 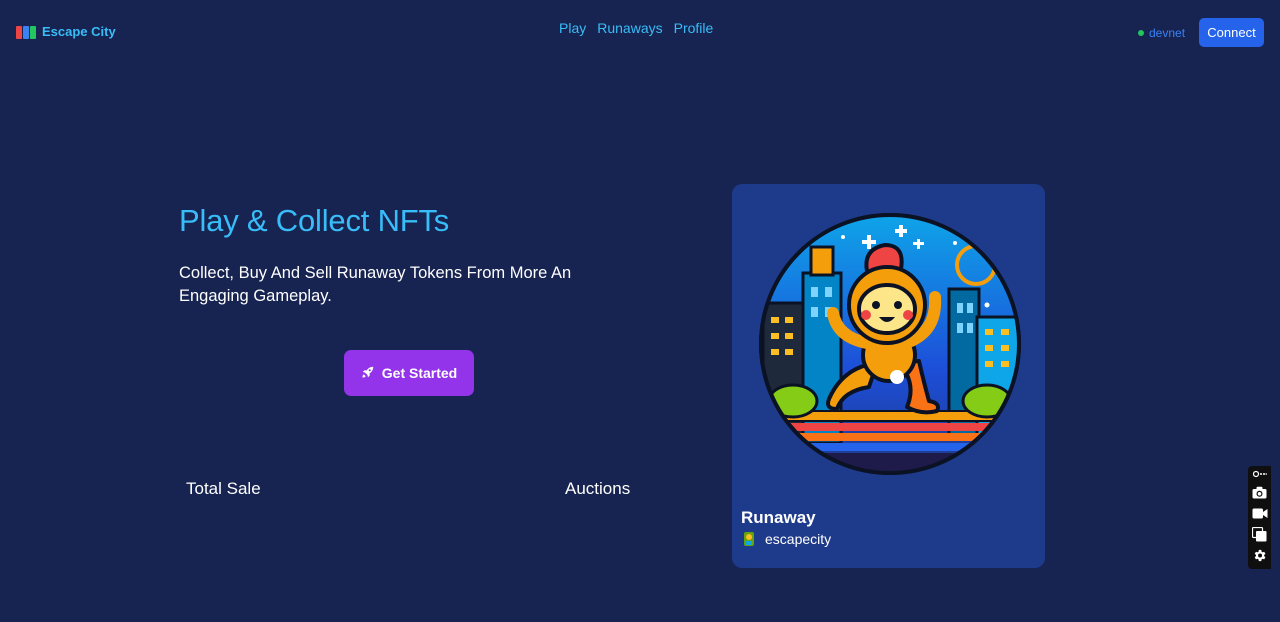 What do you see at coordinates (1260, 513) in the screenshot?
I see `video-icon` at bounding box center [1260, 513].